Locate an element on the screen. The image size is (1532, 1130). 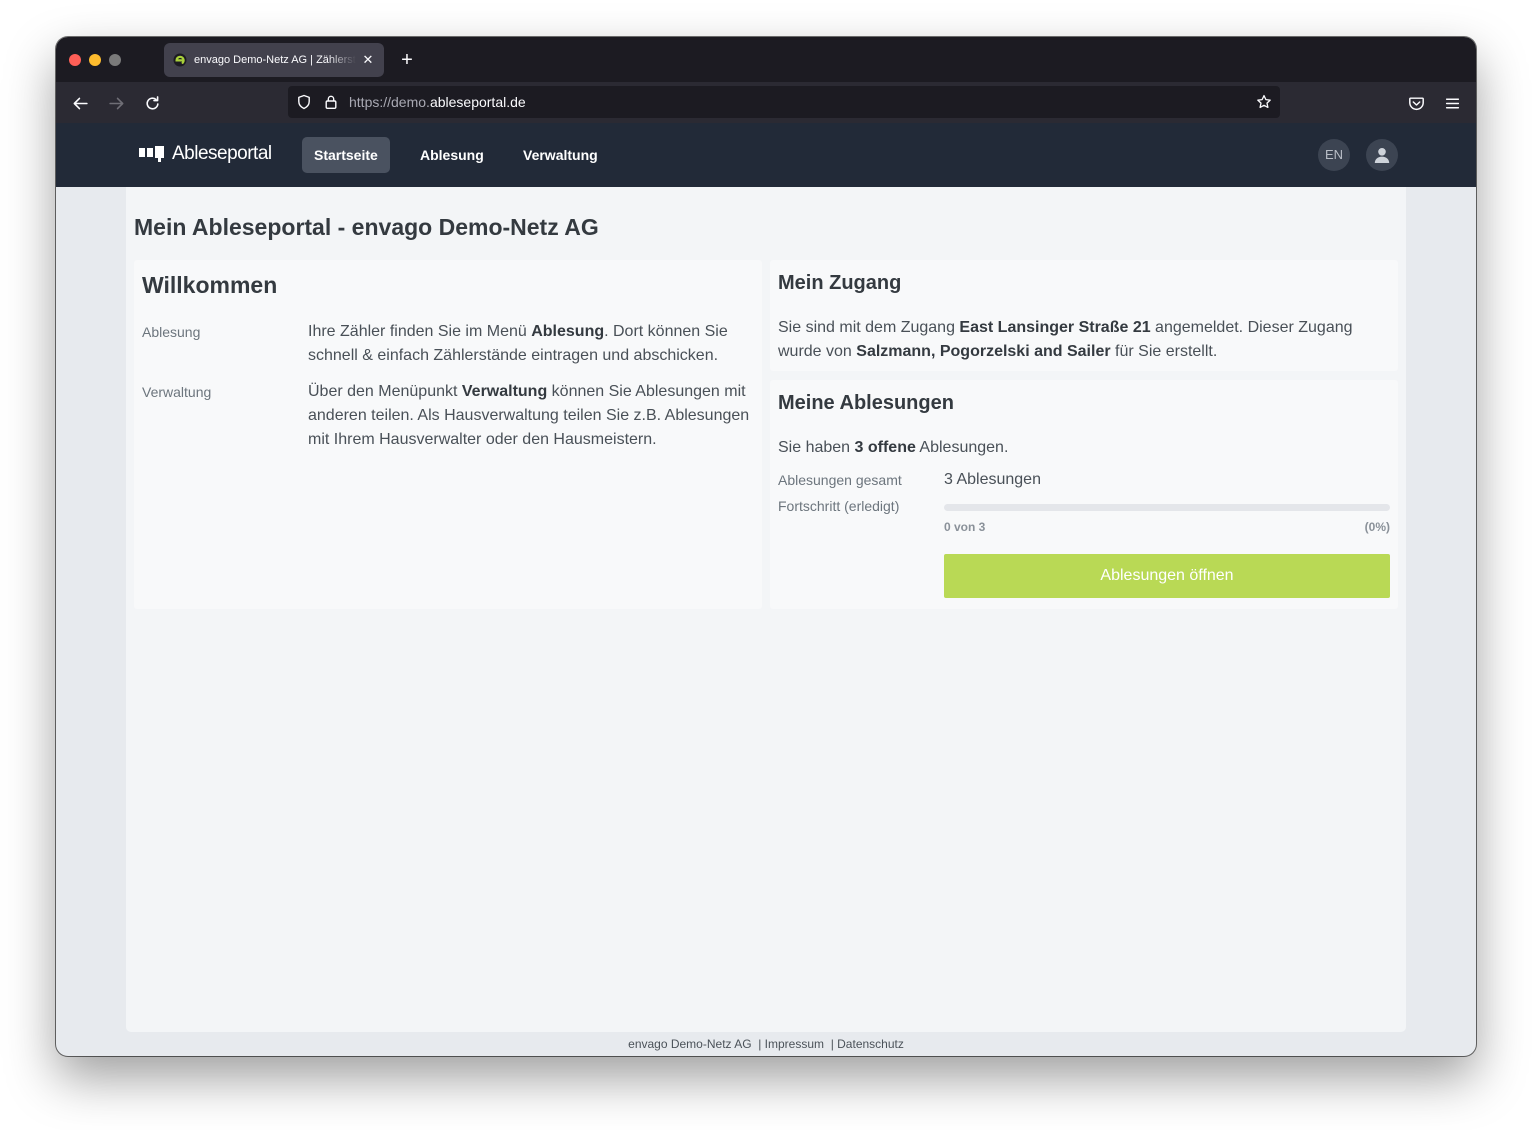
datenschutz-link: | Datenschutz is located at coordinates (867, 1044).